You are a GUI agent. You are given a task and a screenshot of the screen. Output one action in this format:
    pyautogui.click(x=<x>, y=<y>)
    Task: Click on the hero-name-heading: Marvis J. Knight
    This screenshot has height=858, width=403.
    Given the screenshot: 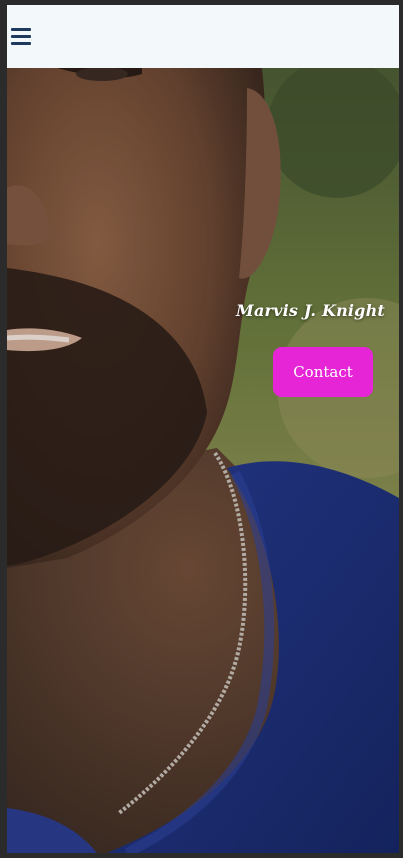 What is the action you would take?
    pyautogui.click(x=310, y=310)
    